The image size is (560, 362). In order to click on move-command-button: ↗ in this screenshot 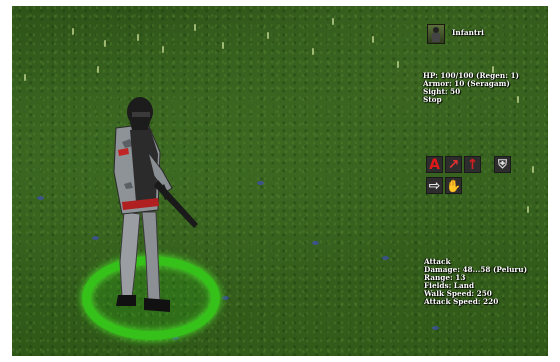, I will do `click(453, 164)`.